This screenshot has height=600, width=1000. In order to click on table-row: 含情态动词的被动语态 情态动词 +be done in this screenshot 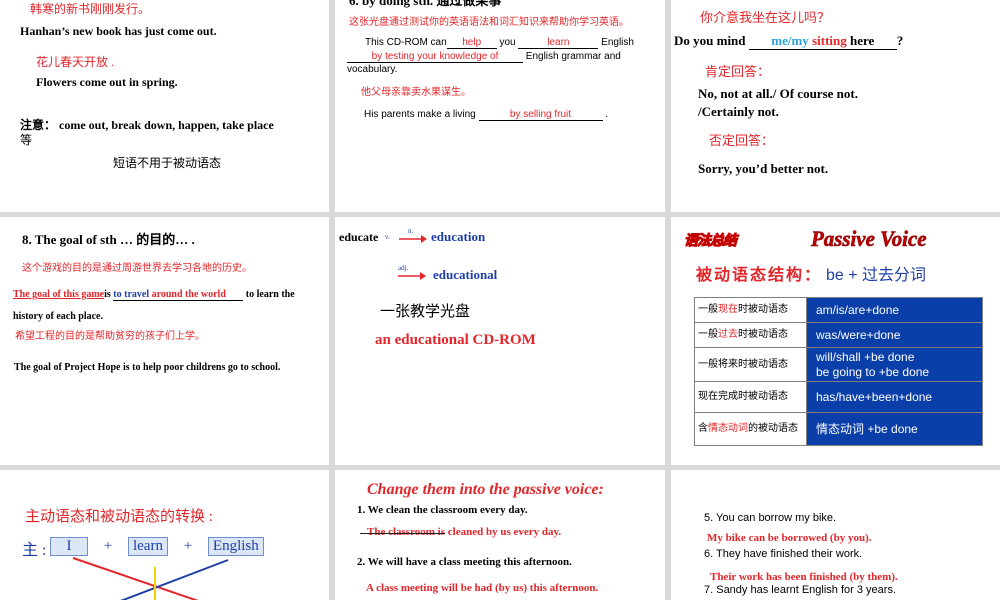, I will do `click(838, 429)`.